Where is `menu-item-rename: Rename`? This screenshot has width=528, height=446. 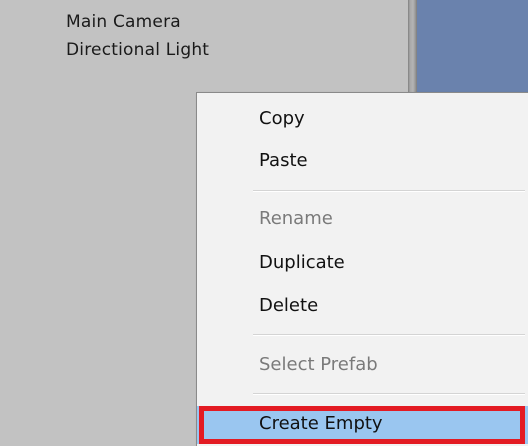
menu-item-rename: Rename is located at coordinates (362, 219).